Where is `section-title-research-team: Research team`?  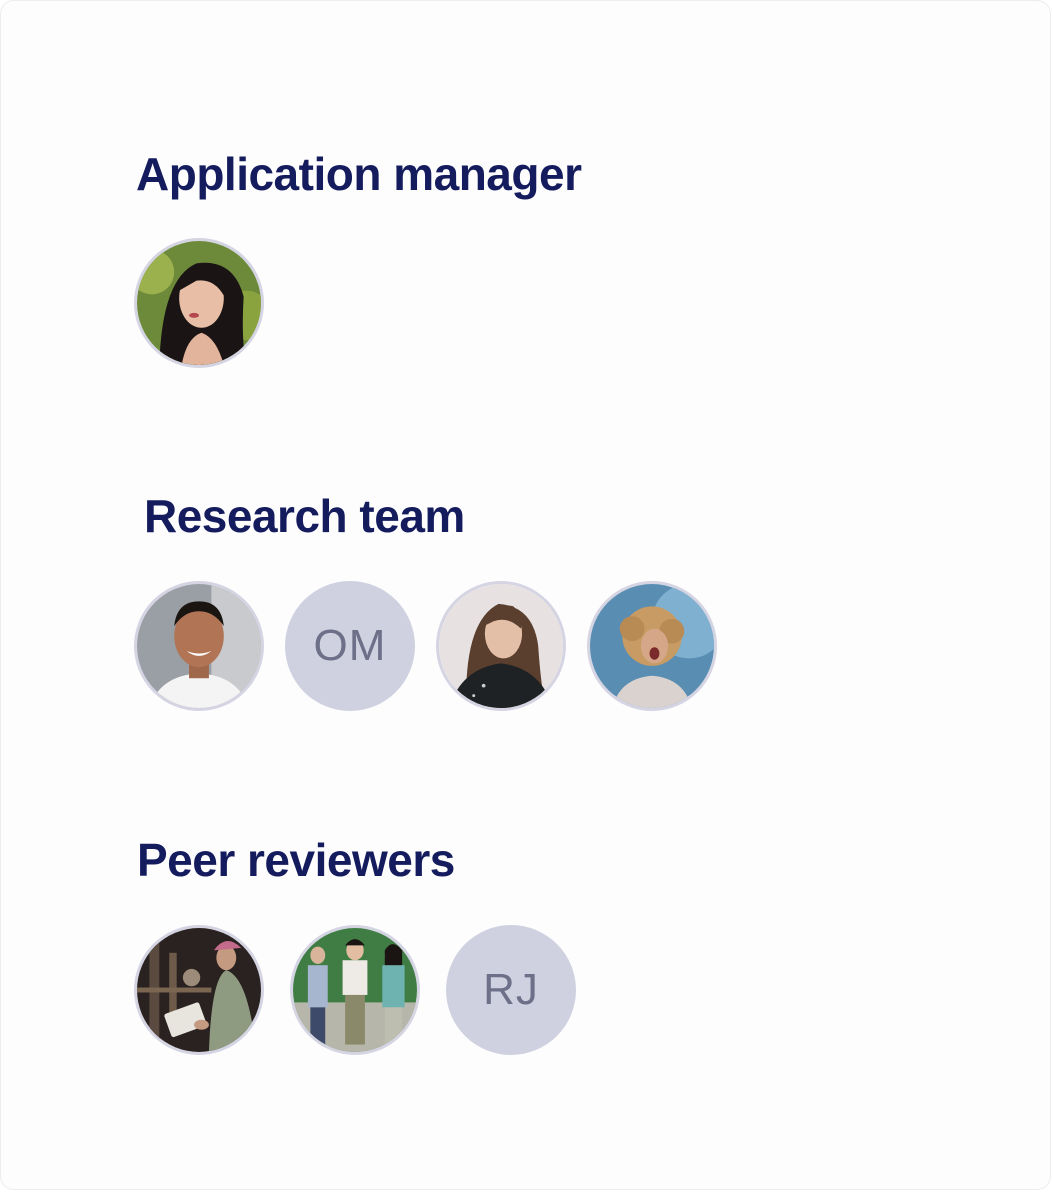 section-title-research-team: Research team is located at coordinates (304, 516).